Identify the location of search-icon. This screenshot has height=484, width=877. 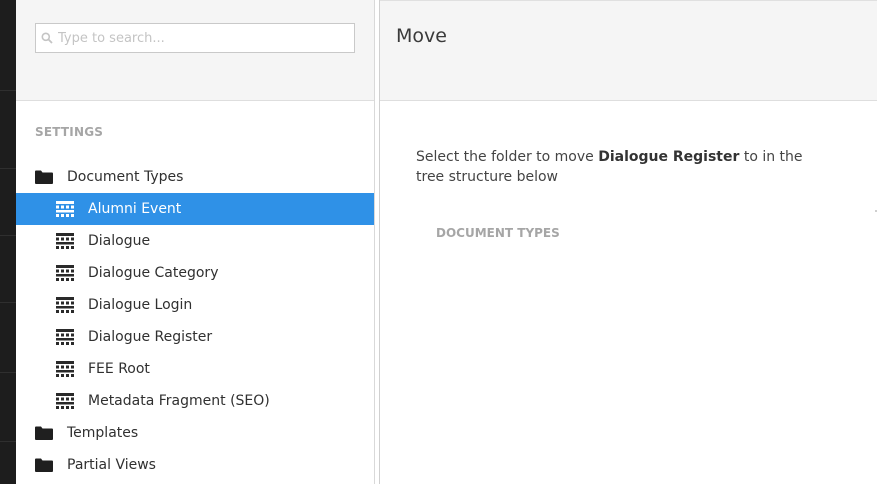
(47, 38).